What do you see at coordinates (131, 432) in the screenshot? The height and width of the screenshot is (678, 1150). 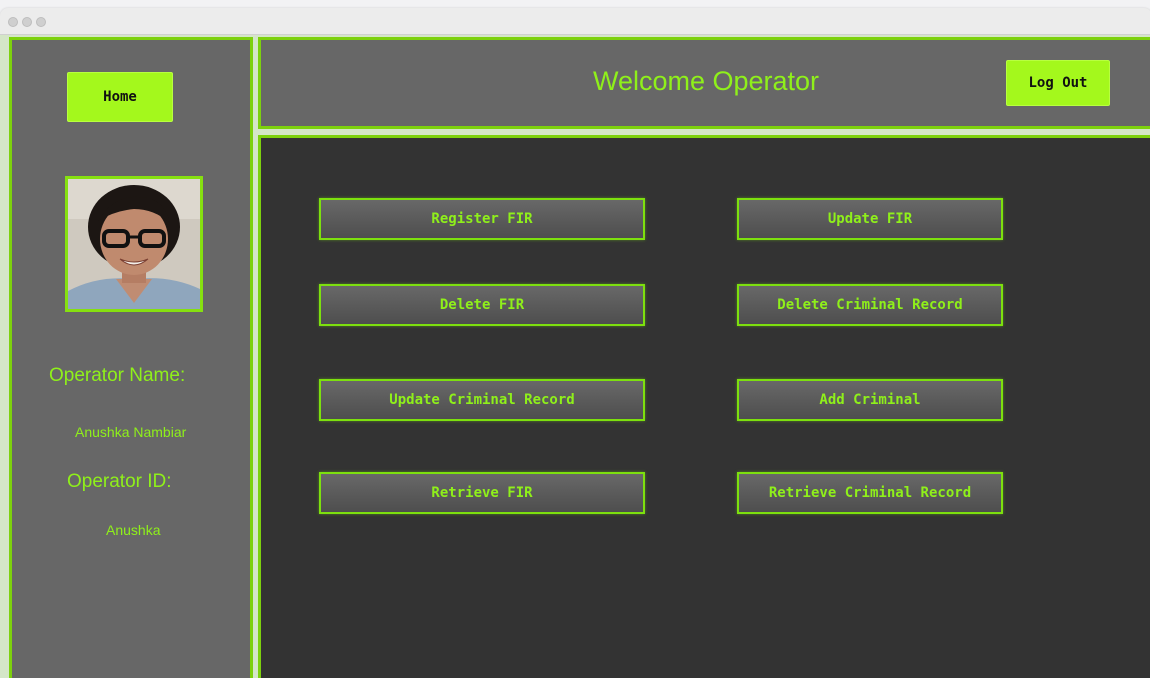 I see `operator-name-value: Anushka Nambiar` at bounding box center [131, 432].